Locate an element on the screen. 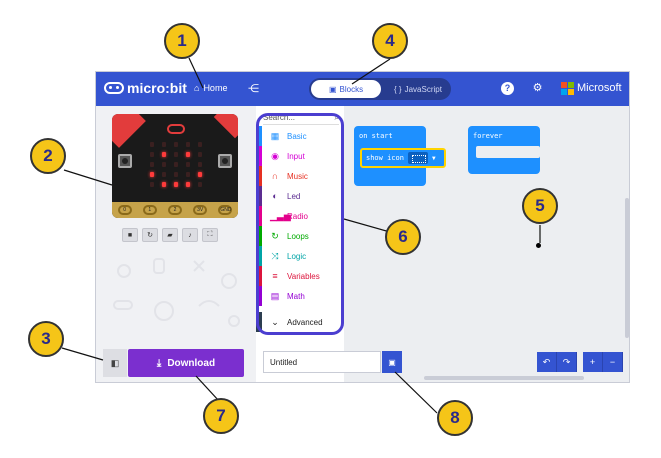 This screenshot has height=458, width=661. undo-icon: ↶ is located at coordinates (547, 362).